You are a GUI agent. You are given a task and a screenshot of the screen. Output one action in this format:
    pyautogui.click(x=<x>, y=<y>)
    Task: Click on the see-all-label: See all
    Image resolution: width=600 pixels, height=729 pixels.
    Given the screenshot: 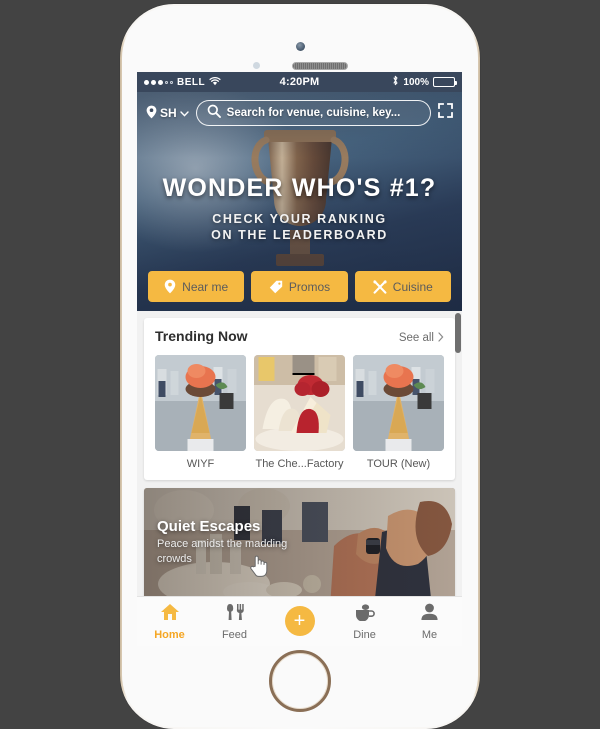 What is the action you would take?
    pyautogui.click(x=416, y=338)
    